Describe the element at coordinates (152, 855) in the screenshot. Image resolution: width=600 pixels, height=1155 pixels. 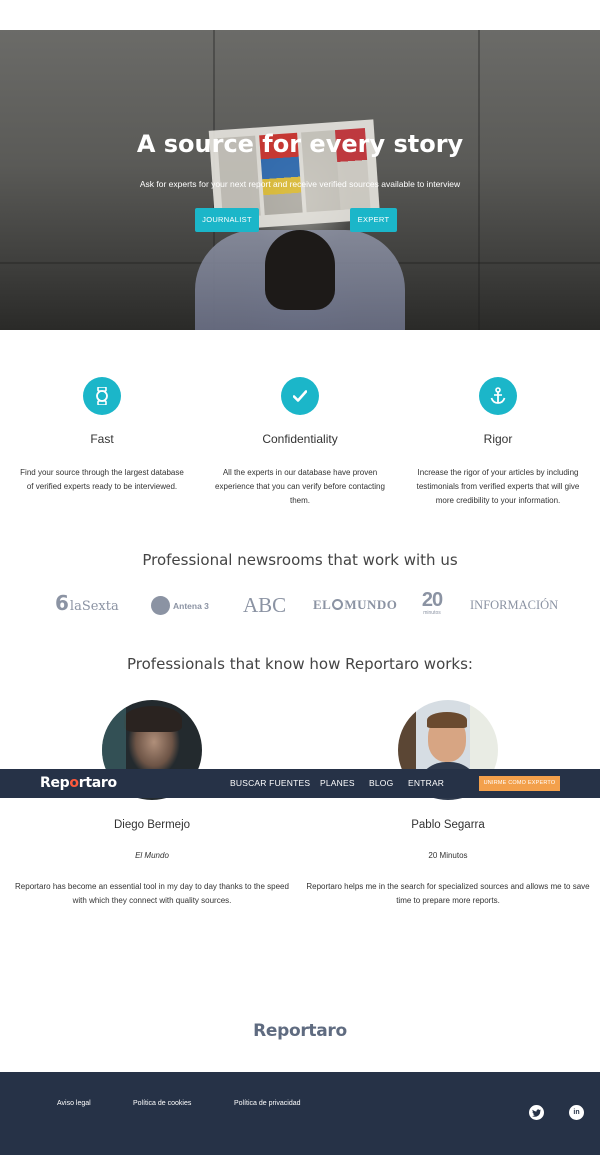
I see `professional-outlet: El Mundo` at that location.